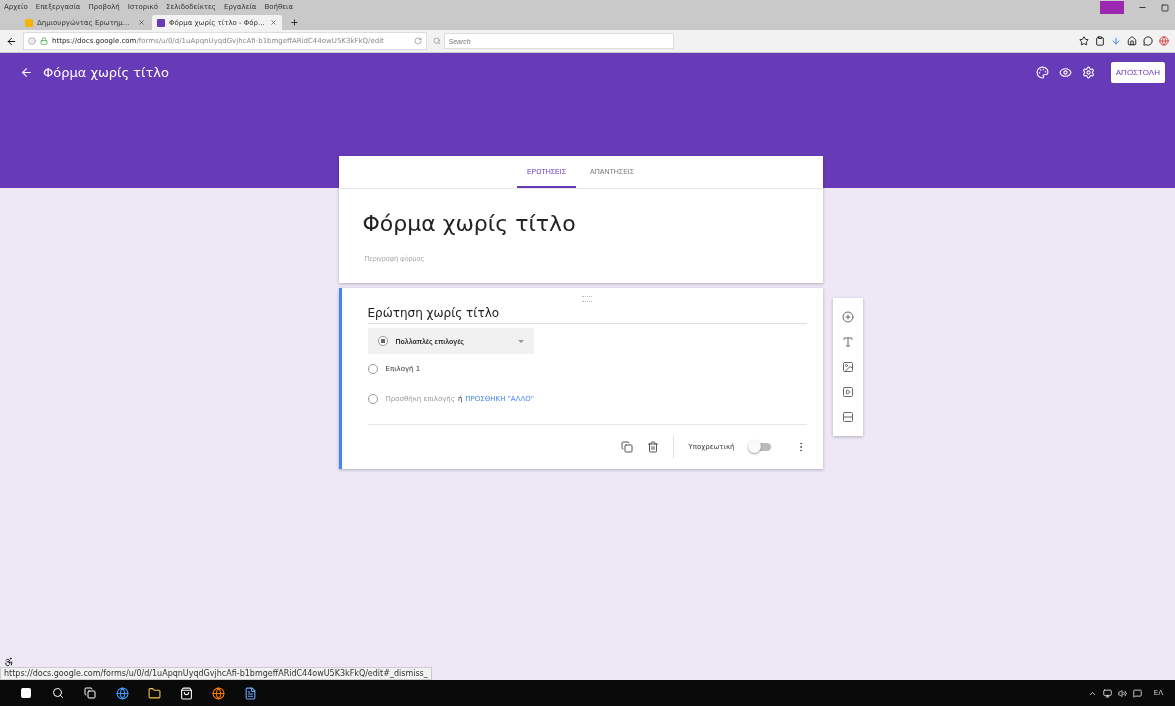  Describe the element at coordinates (847, 392) in the screenshot. I see `video-icon` at that location.